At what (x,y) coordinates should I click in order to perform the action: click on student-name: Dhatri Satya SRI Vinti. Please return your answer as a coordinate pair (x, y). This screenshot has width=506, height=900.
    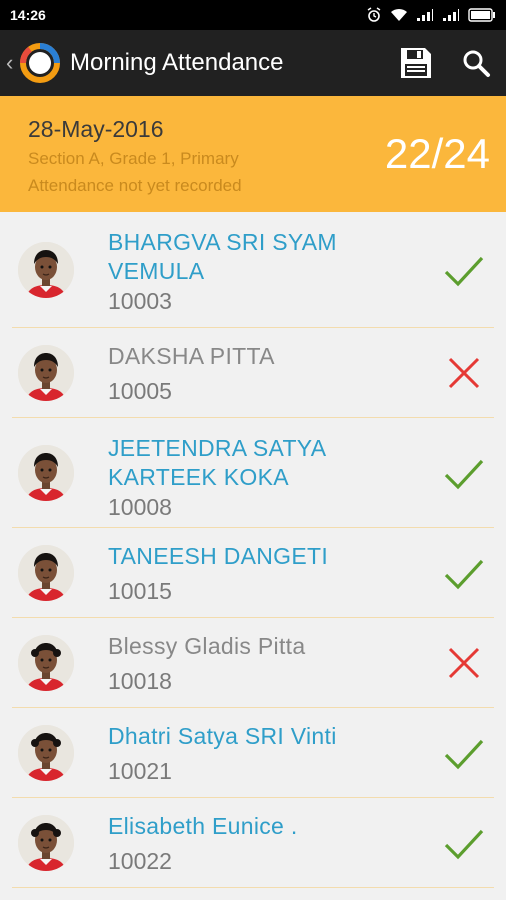
    Looking at the image, I should click on (222, 736).